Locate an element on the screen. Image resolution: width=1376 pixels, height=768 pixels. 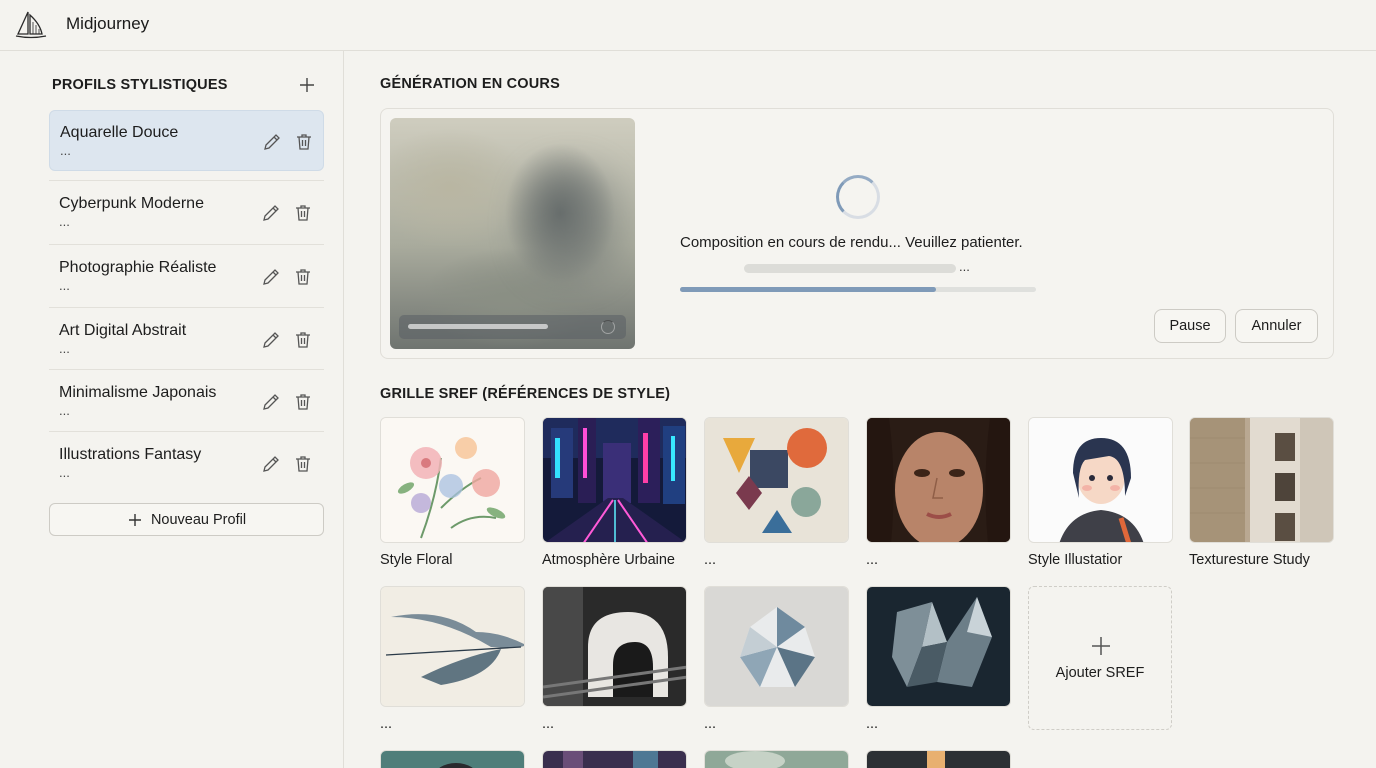
loading-spinner-icon is located at coordinates (858, 197).